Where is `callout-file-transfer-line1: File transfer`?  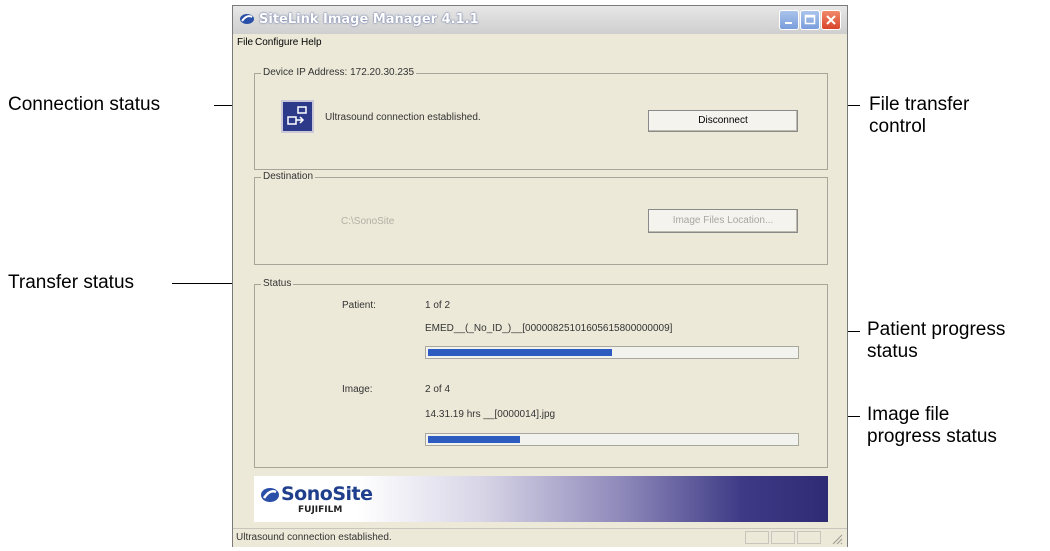 callout-file-transfer-line1: File transfer is located at coordinates (919, 104).